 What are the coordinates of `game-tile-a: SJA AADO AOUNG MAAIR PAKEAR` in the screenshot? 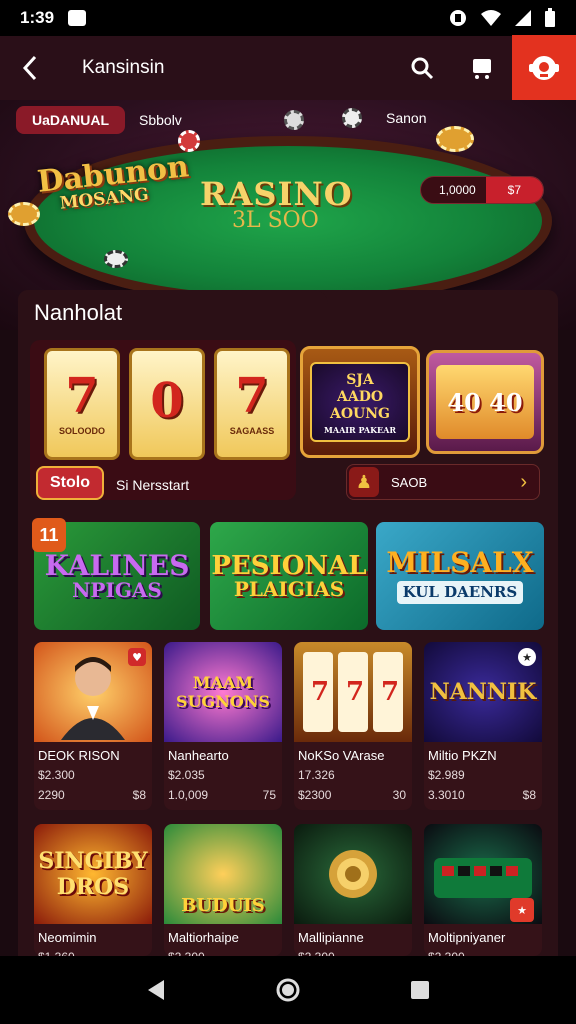 It's located at (360, 402).